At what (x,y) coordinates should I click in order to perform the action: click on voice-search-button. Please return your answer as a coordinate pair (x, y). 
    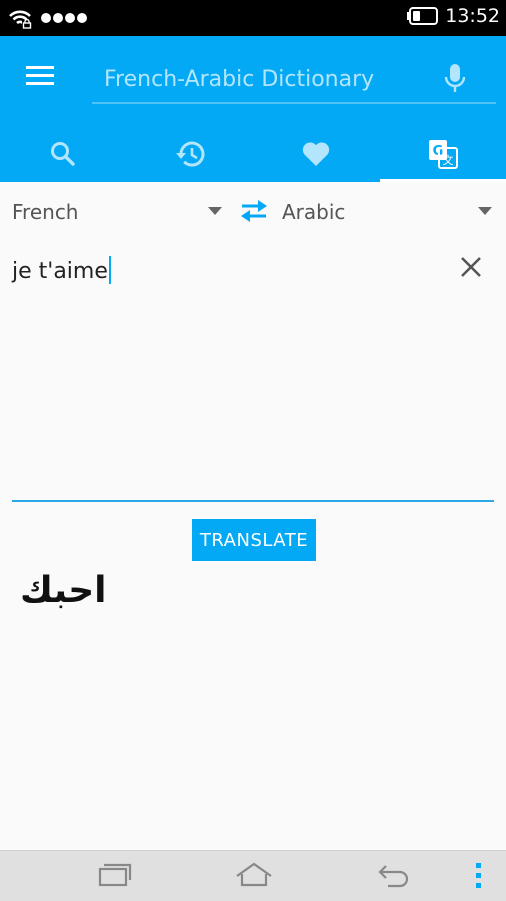
    Looking at the image, I should click on (456, 80).